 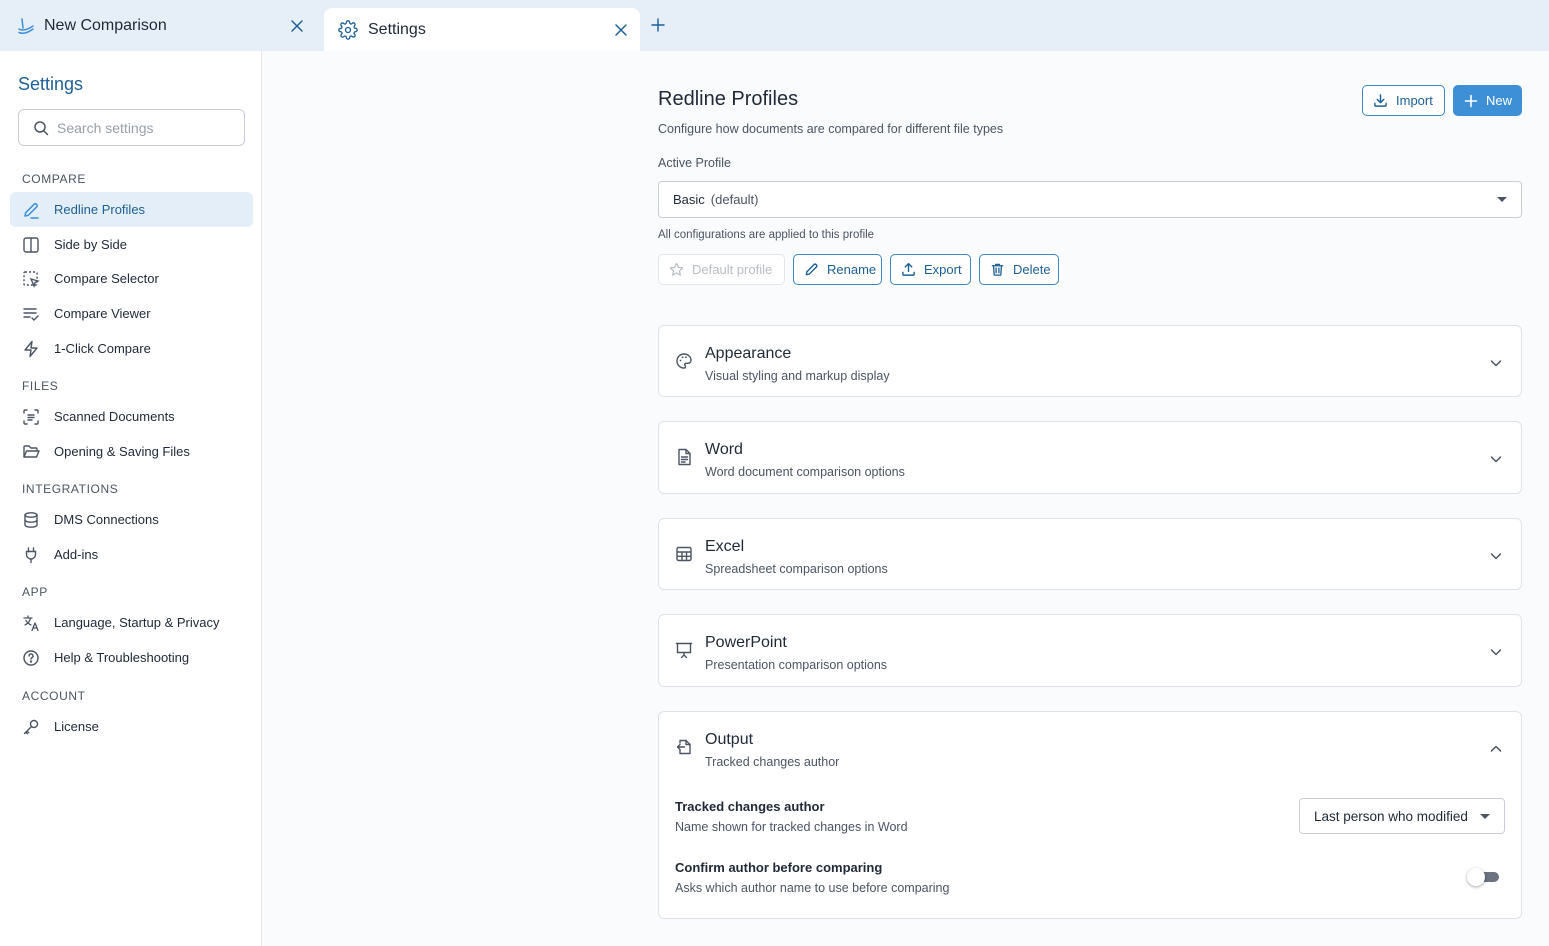 What do you see at coordinates (930, 269) in the screenshot?
I see `export-button: Export` at bounding box center [930, 269].